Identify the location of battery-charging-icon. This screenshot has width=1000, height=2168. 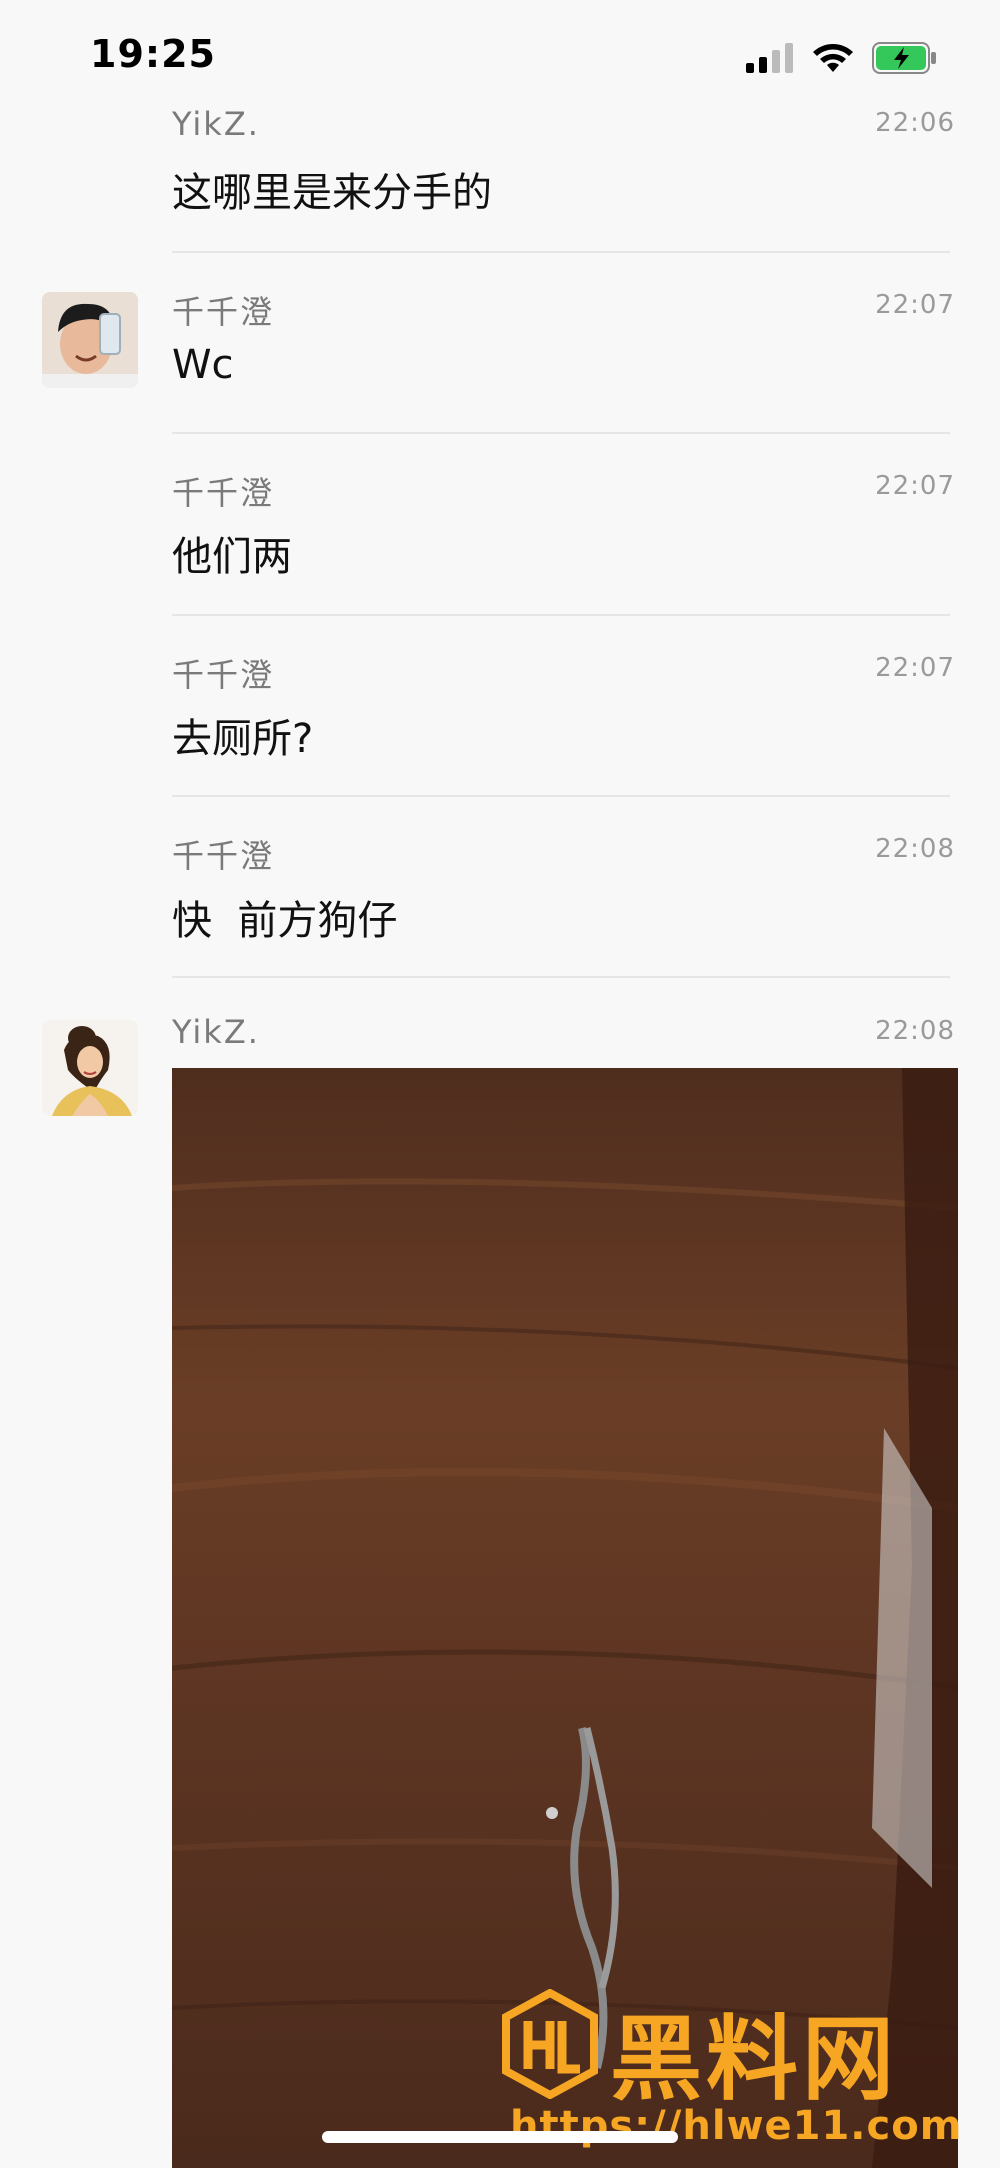
(904, 58).